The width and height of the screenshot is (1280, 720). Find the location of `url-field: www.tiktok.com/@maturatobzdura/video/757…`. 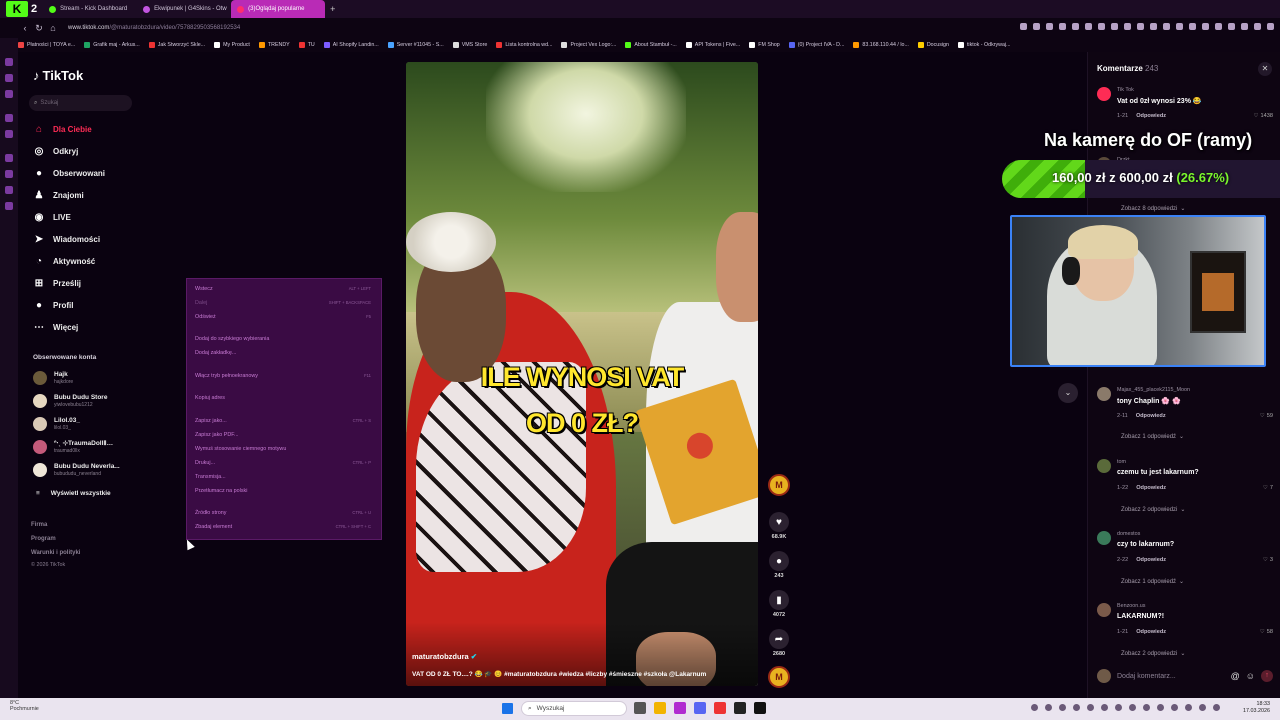

url-field: www.tiktok.com/@maturatobzdura/video/757… is located at coordinates (154, 28).